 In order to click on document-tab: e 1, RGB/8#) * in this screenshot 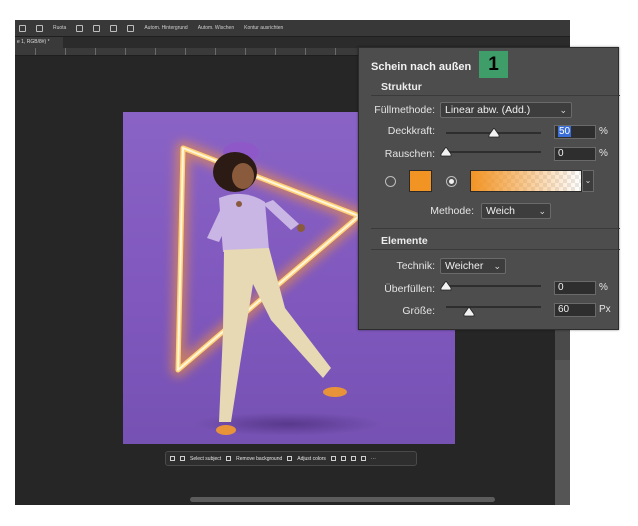, I will do `click(39, 42)`.